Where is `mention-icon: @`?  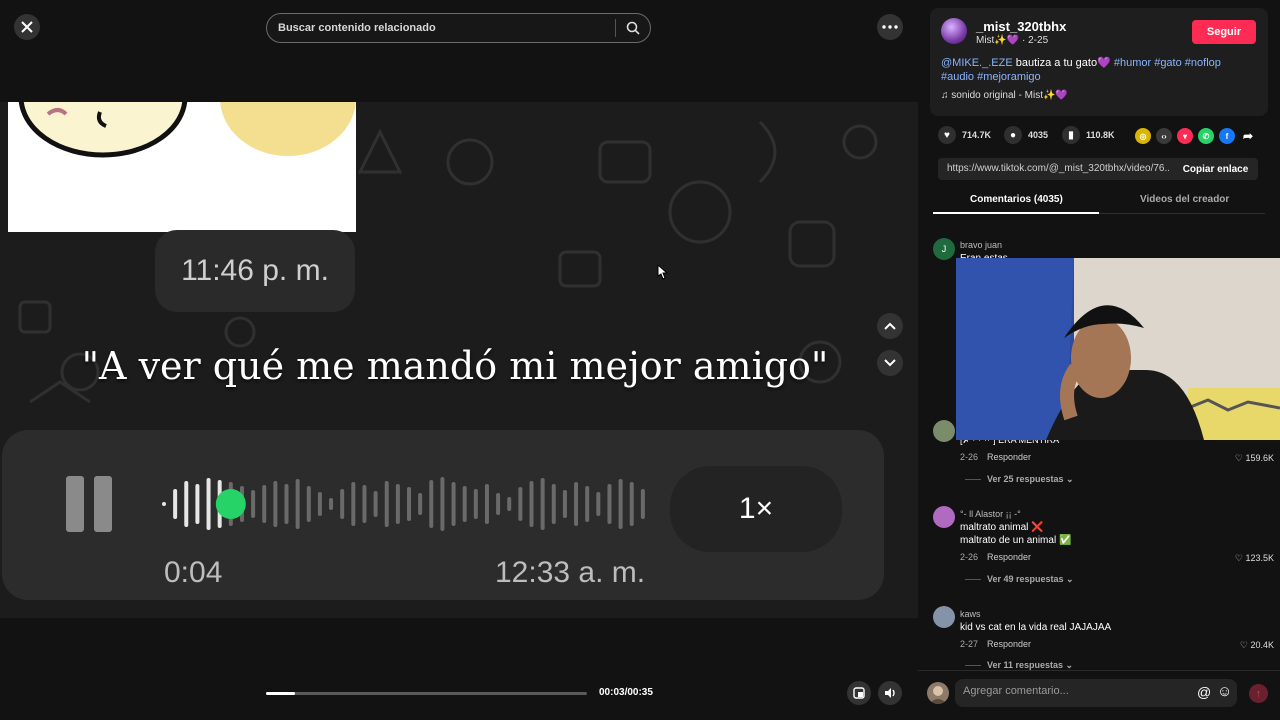
mention-icon: @ is located at coordinates (1204, 692).